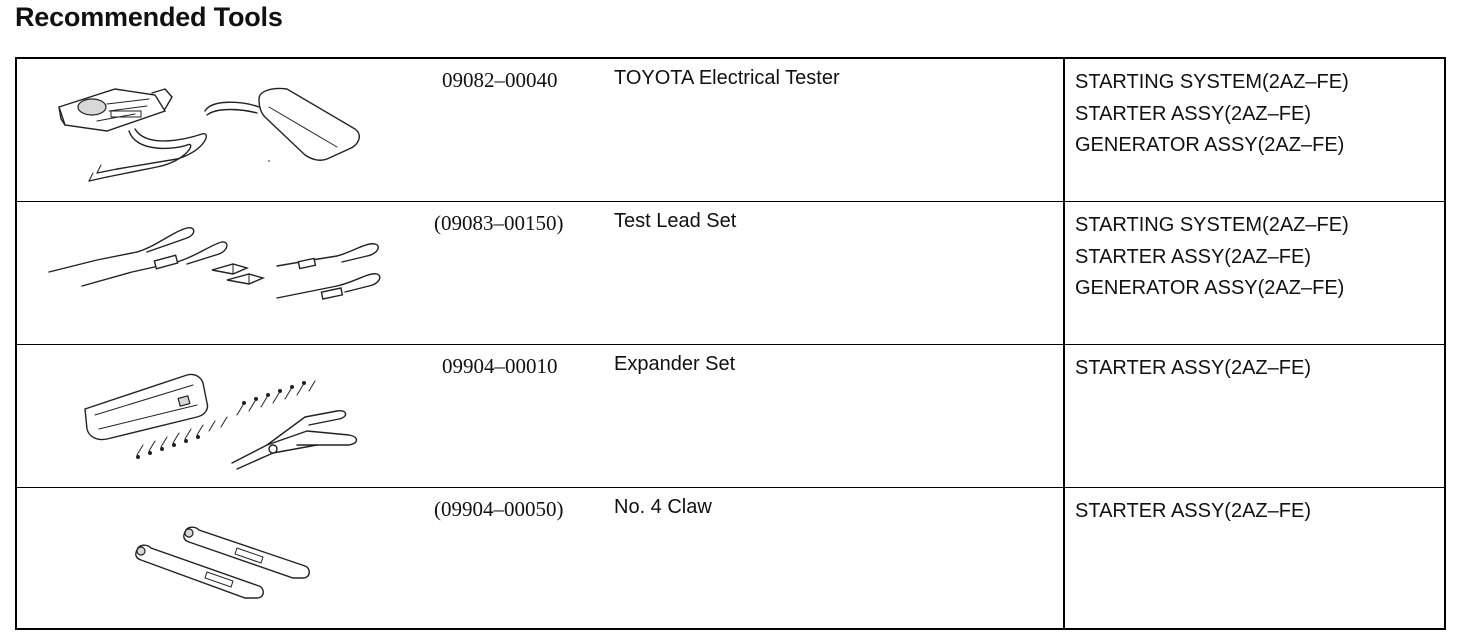  What do you see at coordinates (212, 272) in the screenshot?
I see `test-lead-set-illustration` at bounding box center [212, 272].